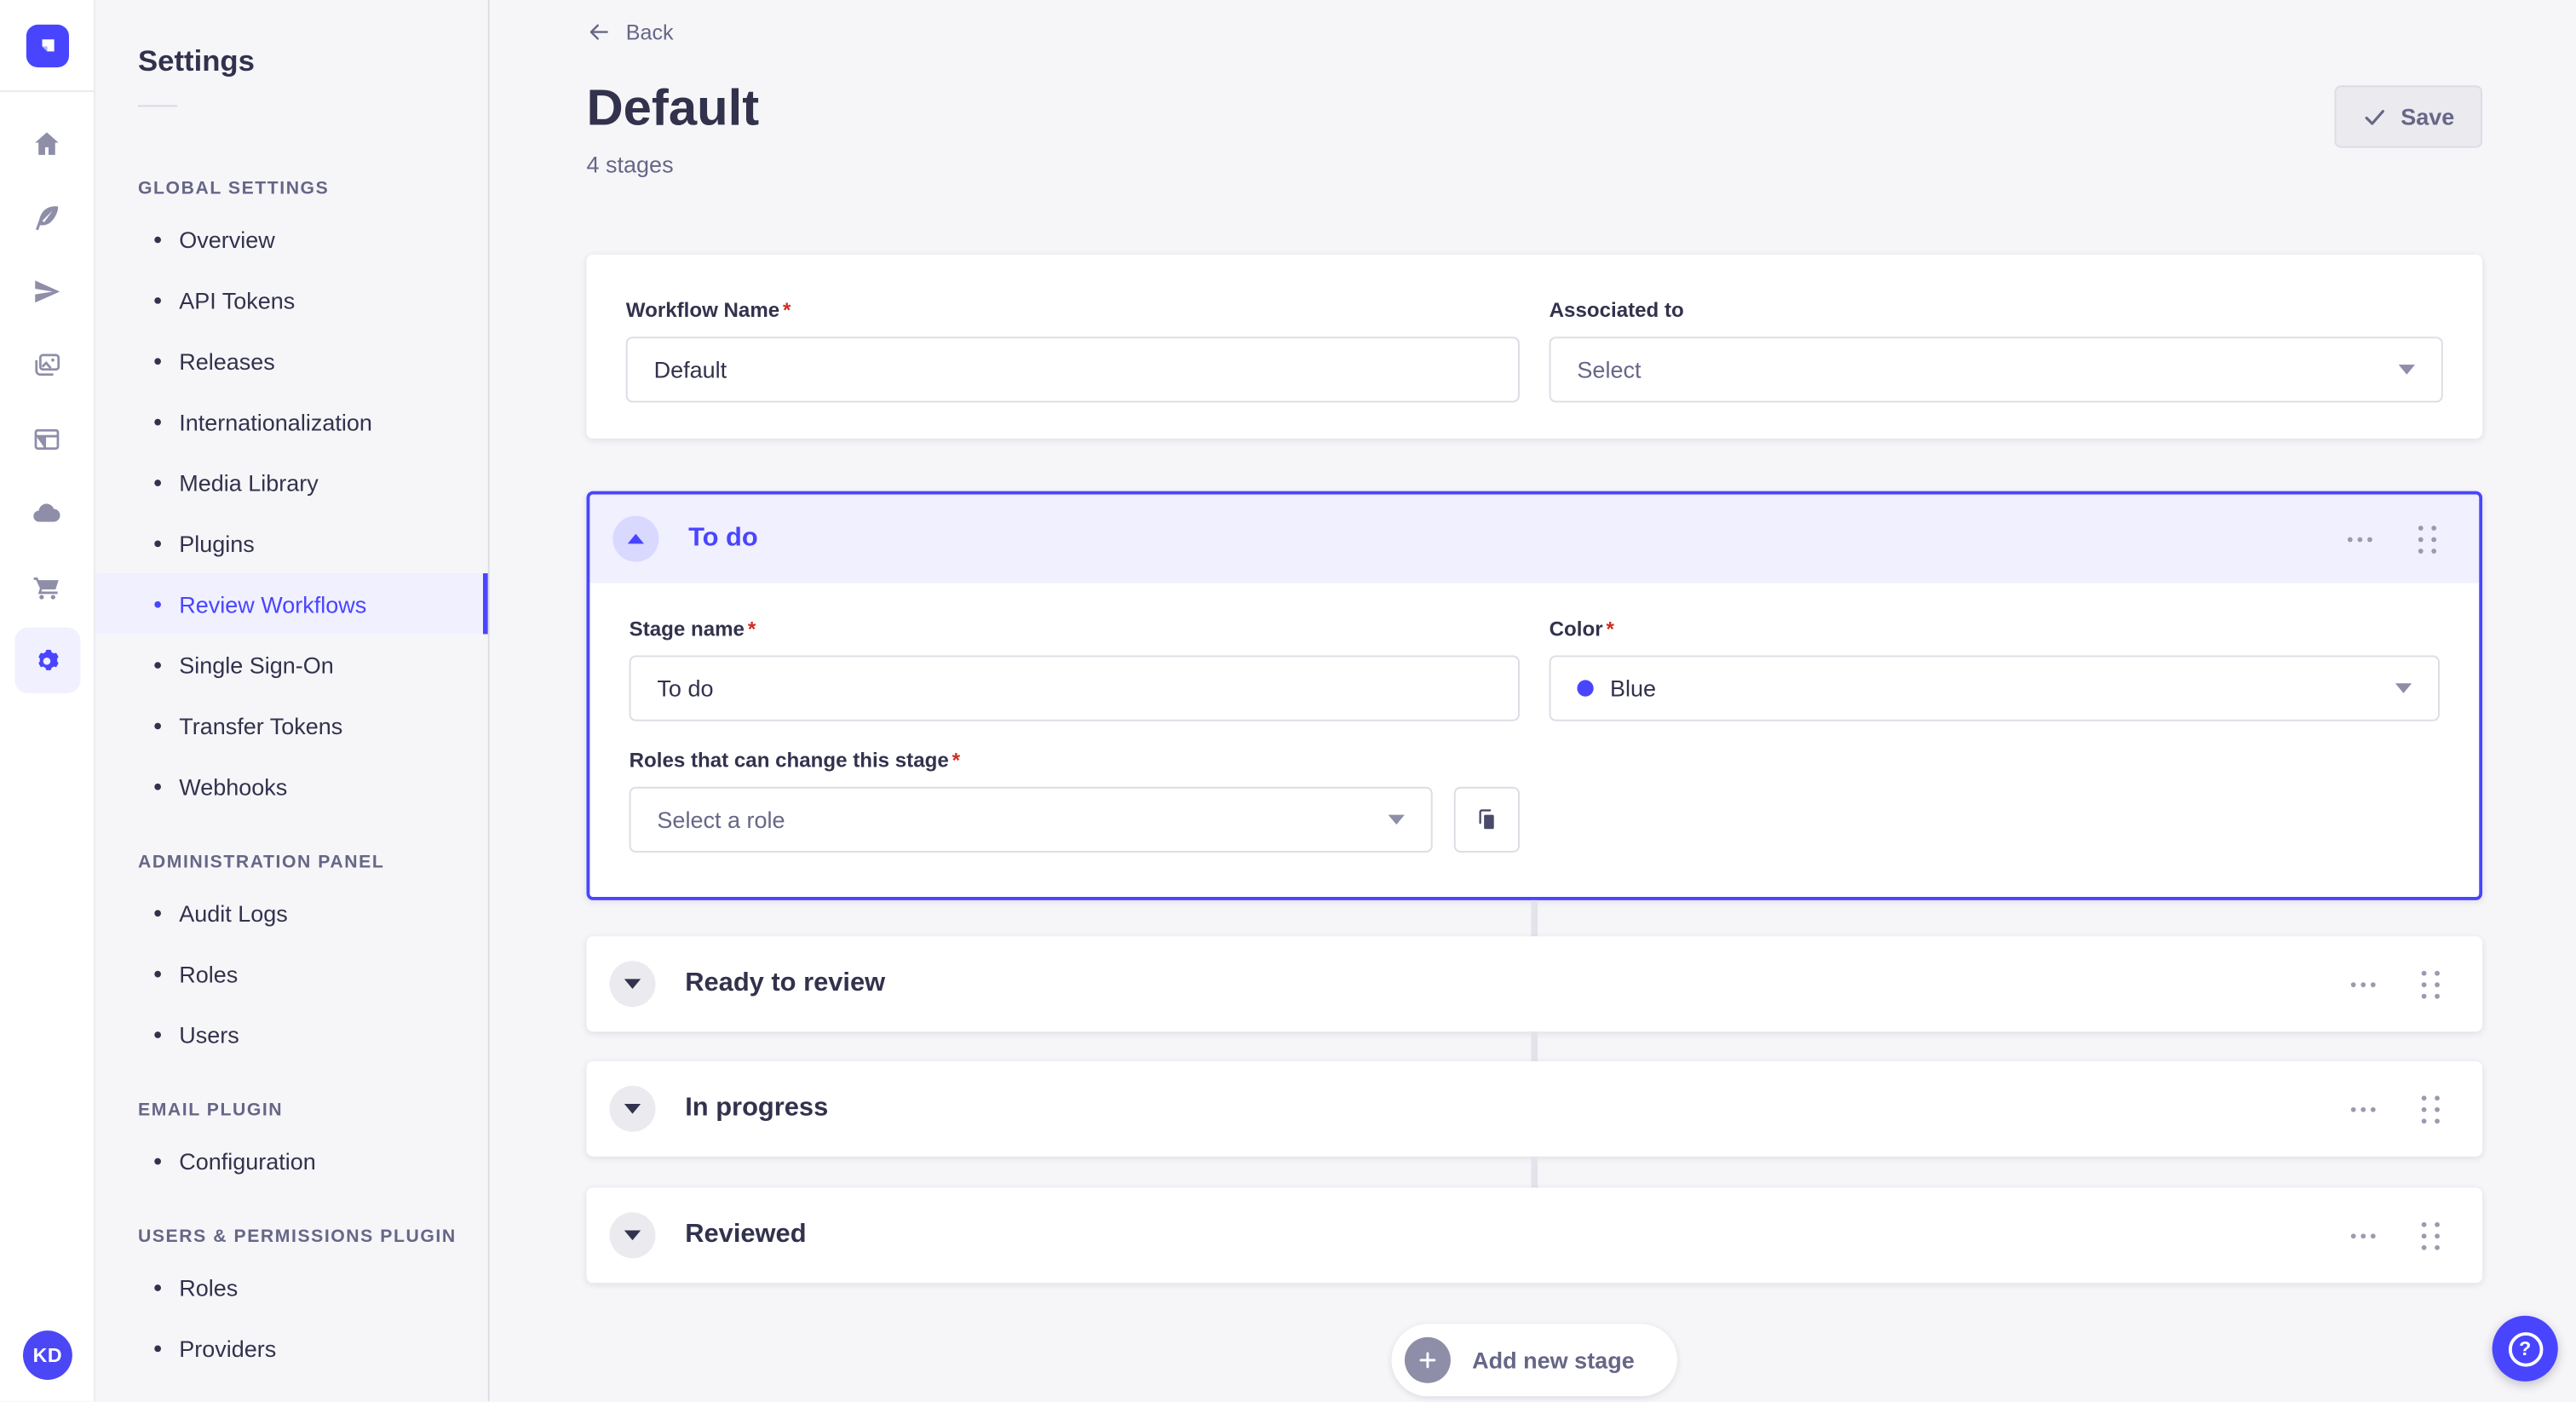 Image resolution: width=2576 pixels, height=1402 pixels. Describe the element at coordinates (1535, 1172) in the screenshot. I see `stage-connector` at that location.